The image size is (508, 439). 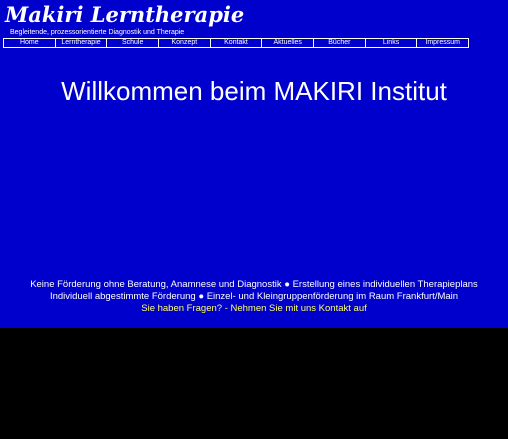 I want to click on site-logo-title: Makiri Lerntherapie, so click(x=124, y=15).